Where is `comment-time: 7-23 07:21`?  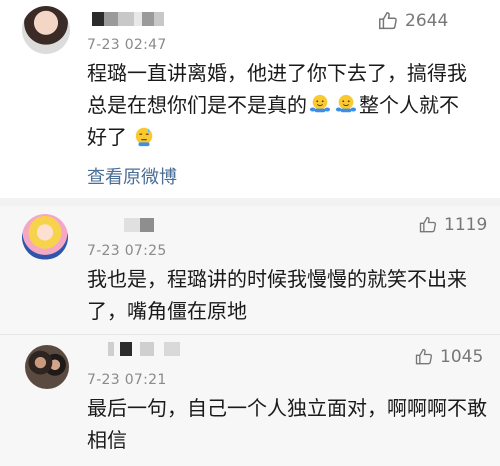
comment-time: 7-23 07:21 is located at coordinates (127, 380).